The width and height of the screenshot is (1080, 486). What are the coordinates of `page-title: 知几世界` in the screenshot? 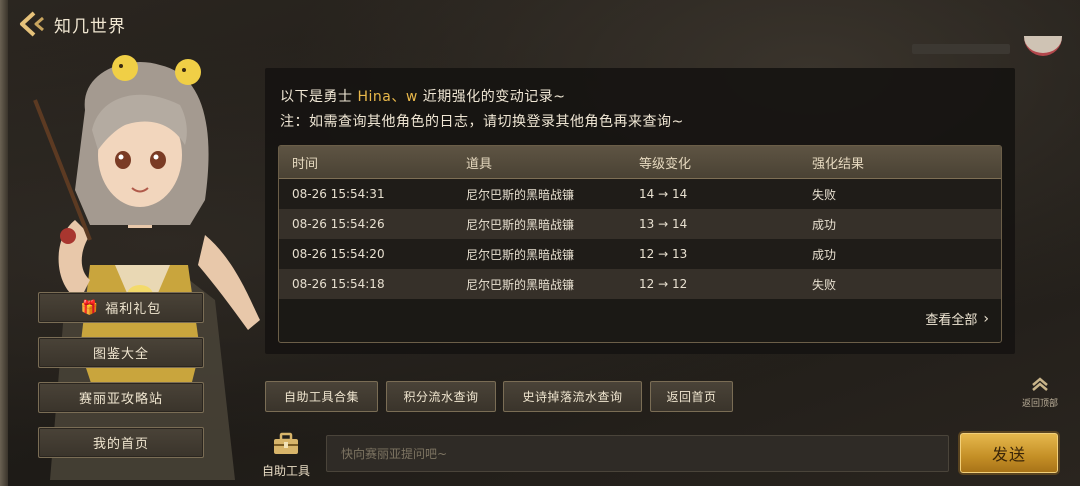 It's located at (90, 26).